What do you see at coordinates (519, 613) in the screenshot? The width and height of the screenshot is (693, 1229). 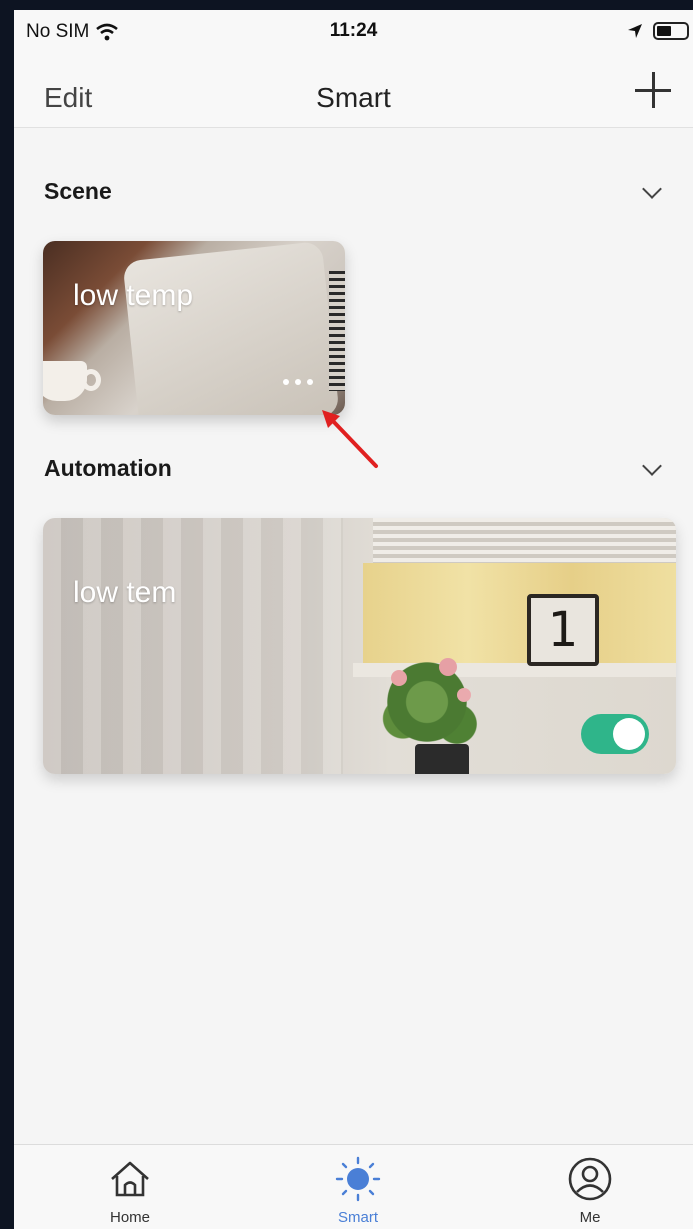 I see `window-image` at bounding box center [519, 613].